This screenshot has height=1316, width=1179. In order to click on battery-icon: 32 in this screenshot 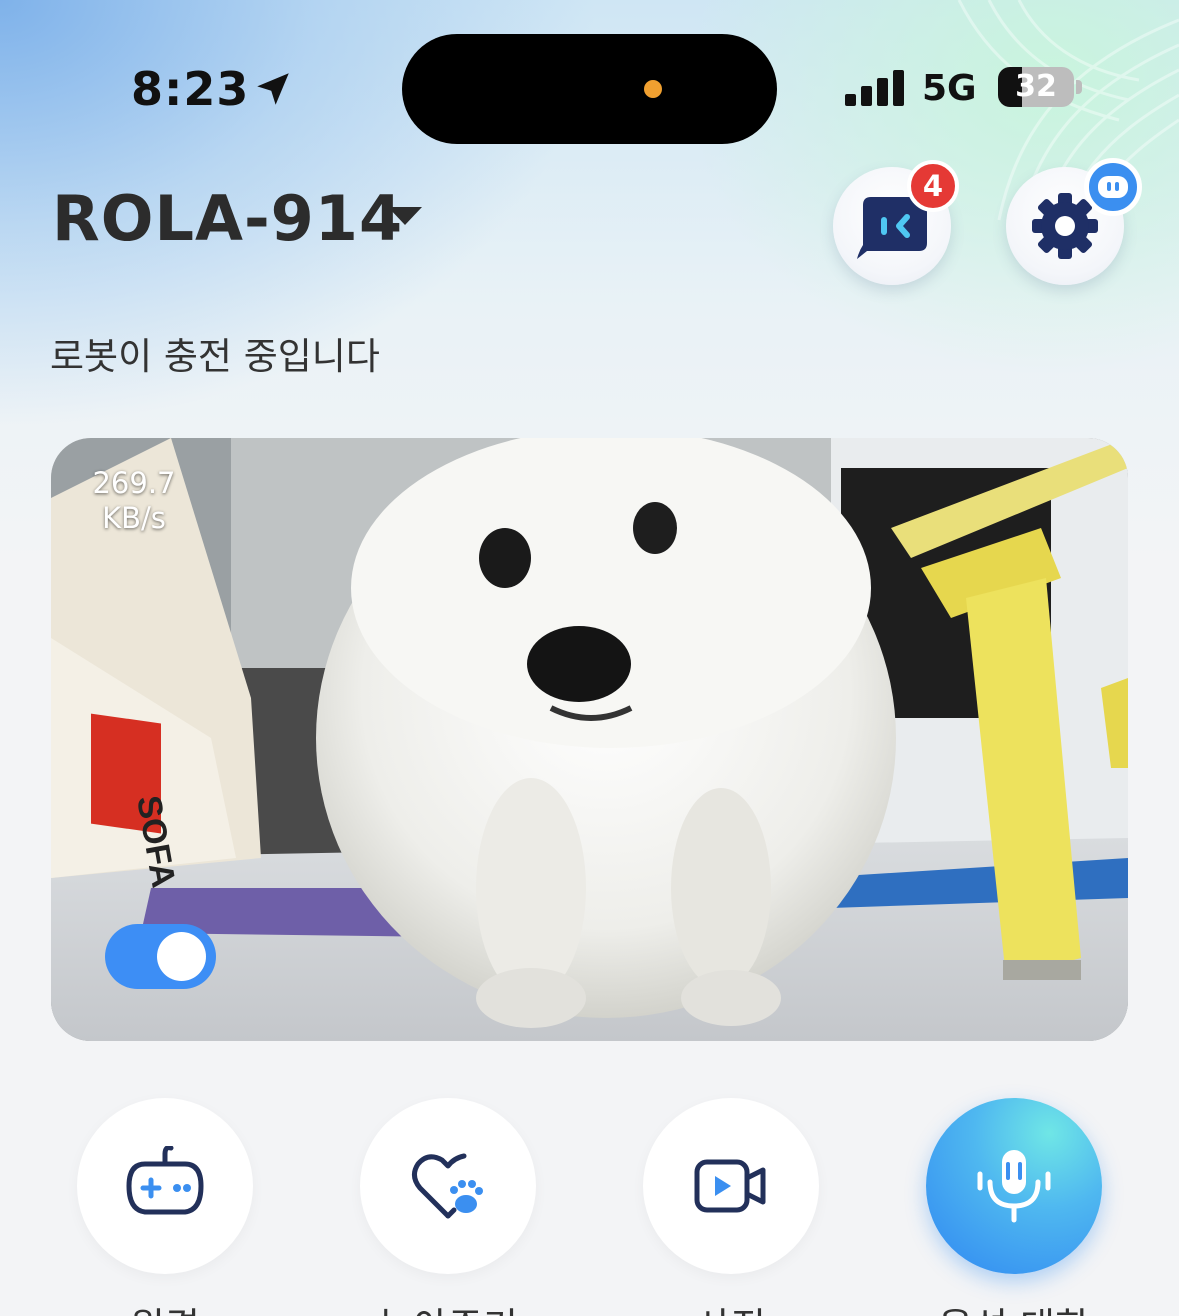, I will do `click(1036, 87)`.